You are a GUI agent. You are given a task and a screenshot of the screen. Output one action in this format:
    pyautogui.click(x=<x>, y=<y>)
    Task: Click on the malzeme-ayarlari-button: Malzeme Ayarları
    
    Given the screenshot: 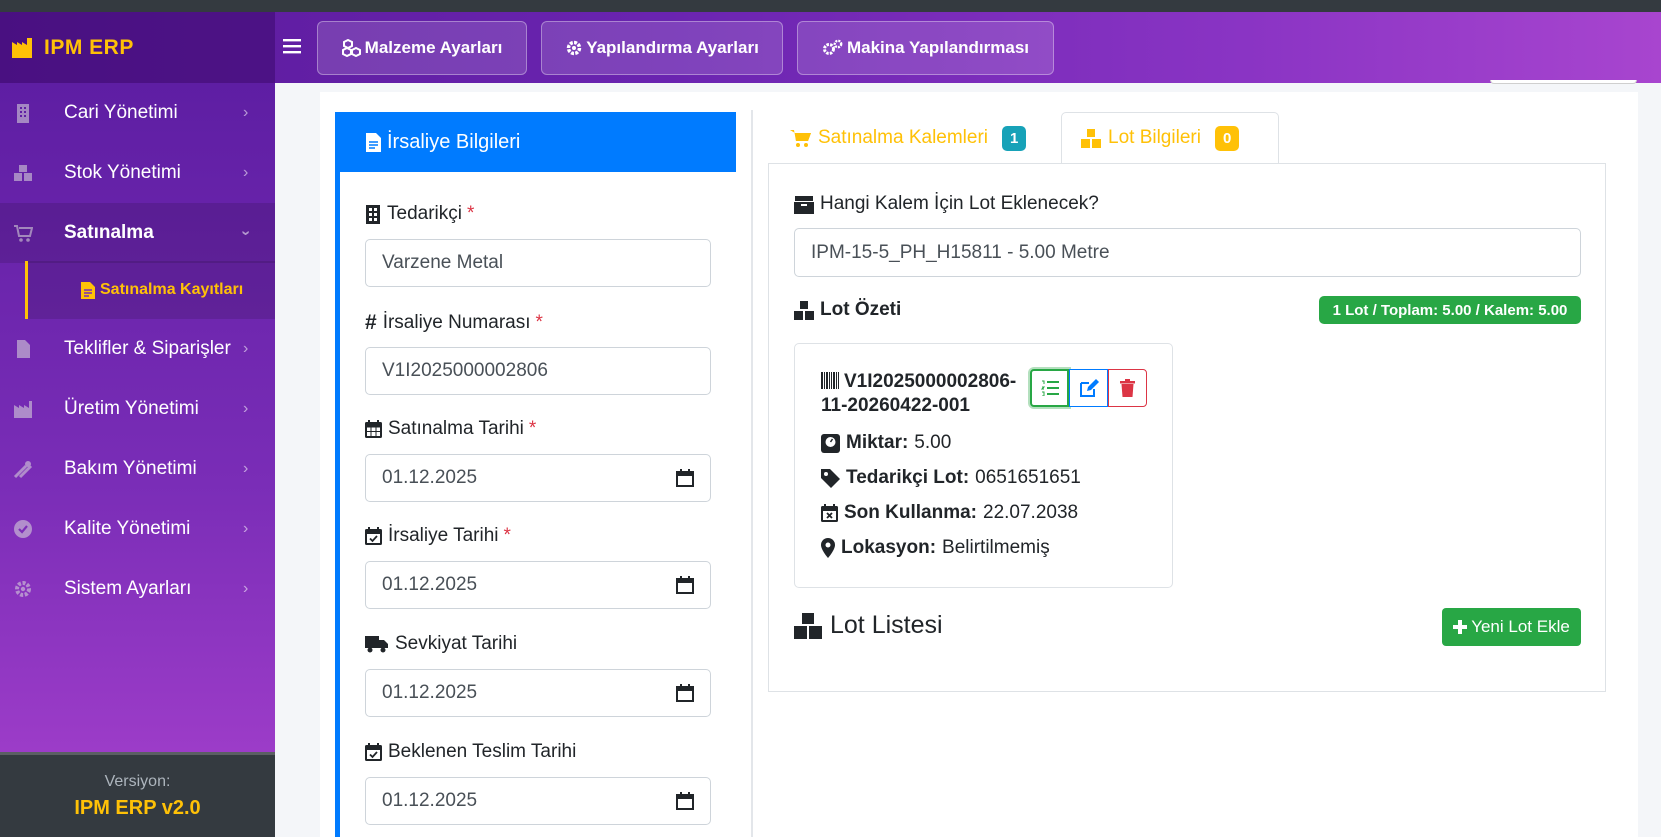 What is the action you would take?
    pyautogui.click(x=422, y=48)
    